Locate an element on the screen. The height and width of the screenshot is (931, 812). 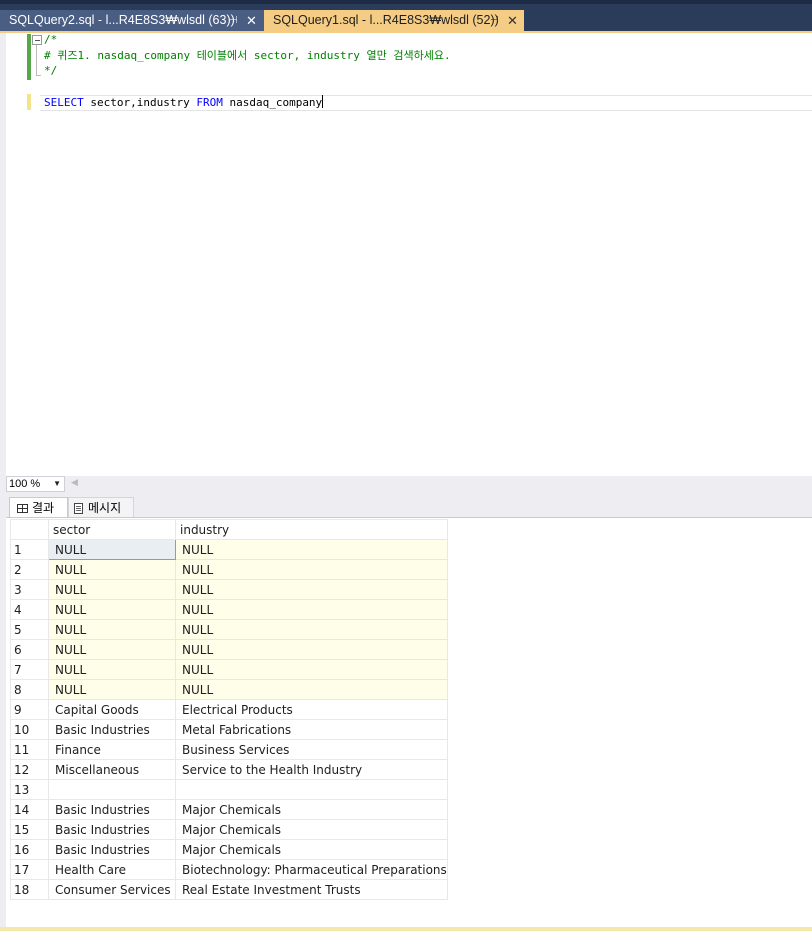
status-strip is located at coordinates (406, 929).